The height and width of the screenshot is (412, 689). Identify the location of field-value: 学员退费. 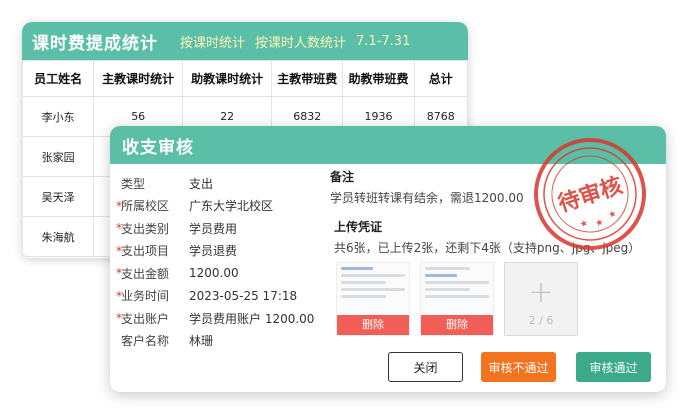
(213, 251).